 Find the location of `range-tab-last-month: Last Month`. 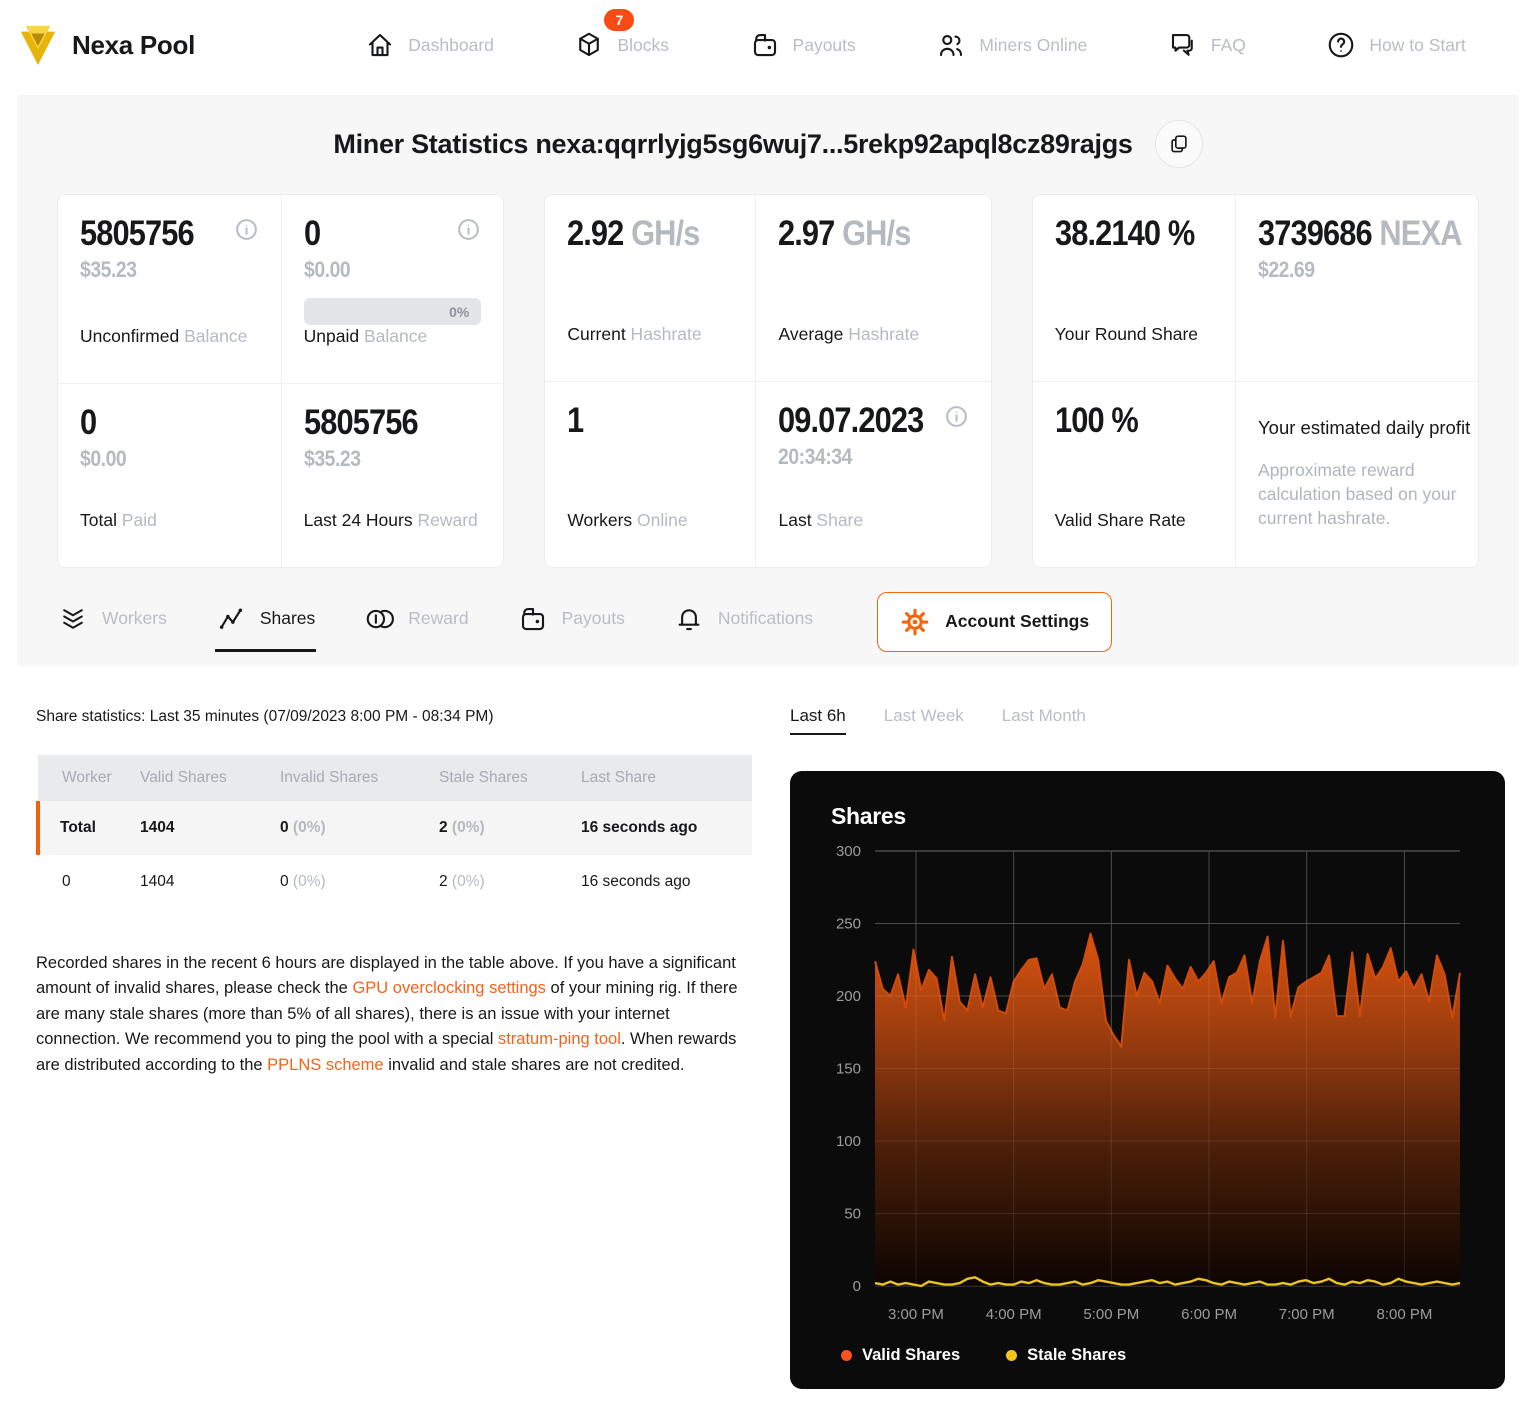

range-tab-last-month: Last Month is located at coordinates (1044, 720).